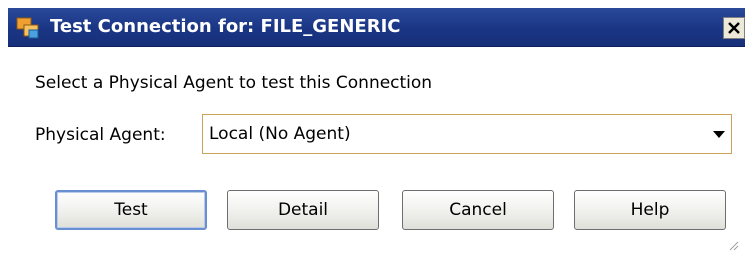 The height and width of the screenshot is (255, 745). I want to click on close-icon, so click(734, 28).